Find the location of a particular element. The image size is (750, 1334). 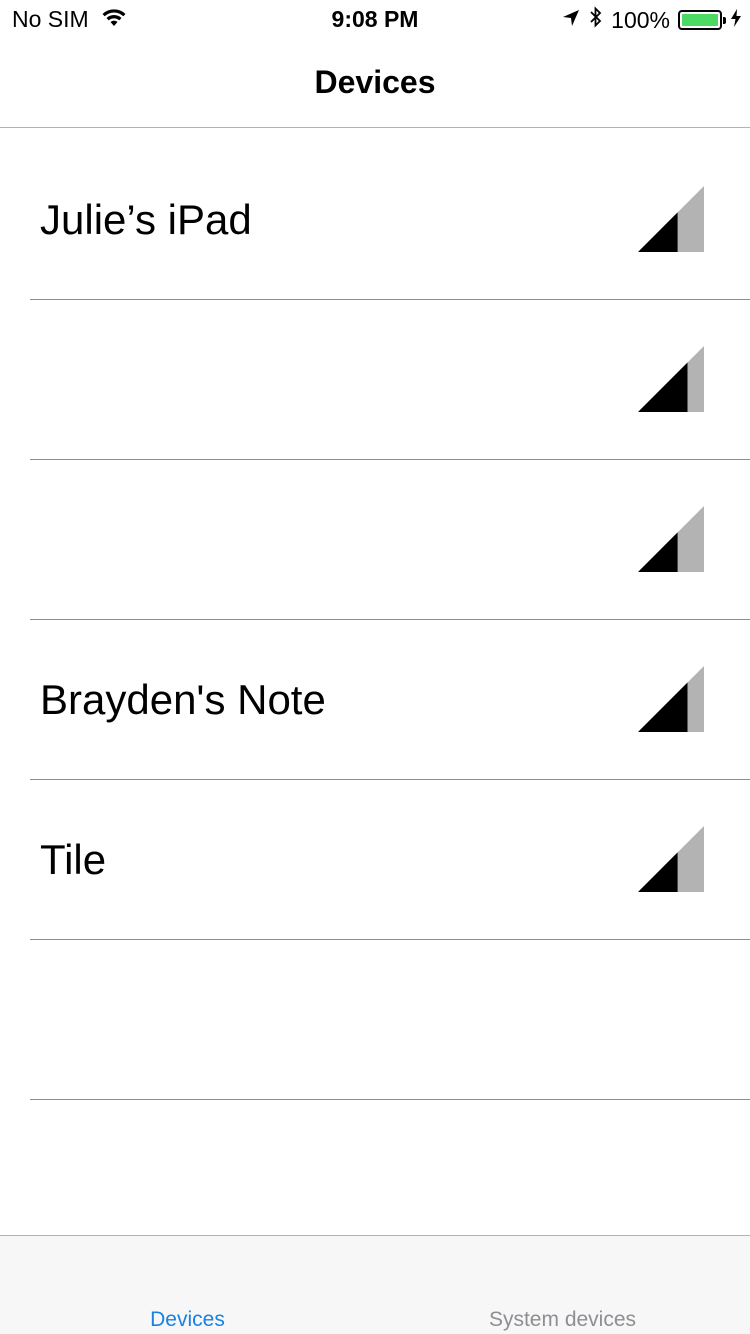

device-row: Julie’s iPad is located at coordinates (375, 220).